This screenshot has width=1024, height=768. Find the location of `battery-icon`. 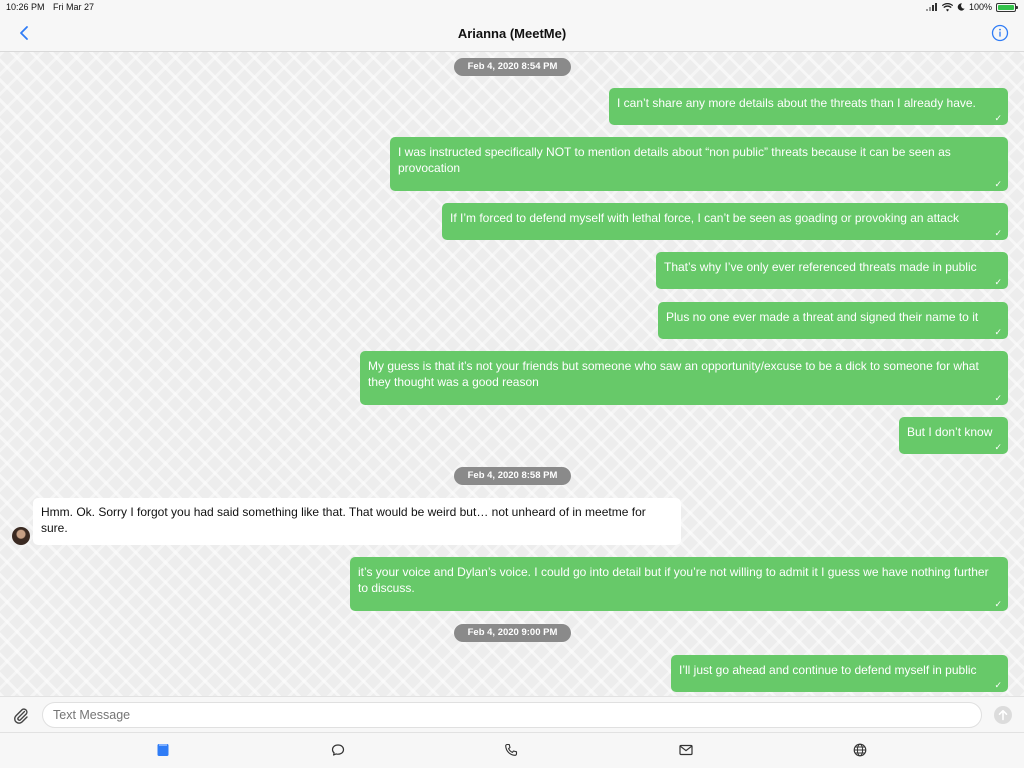

battery-icon is located at coordinates (1007, 7).